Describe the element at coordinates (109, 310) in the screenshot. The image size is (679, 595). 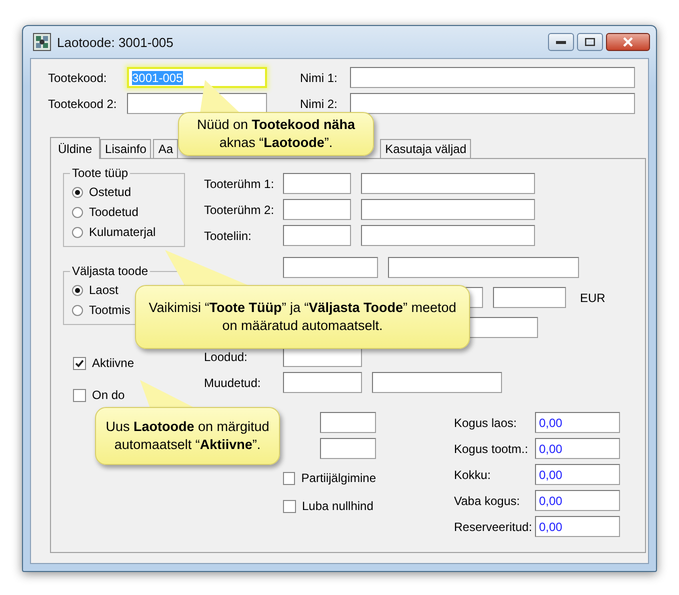
I see `radio-label: Tootmis` at that location.